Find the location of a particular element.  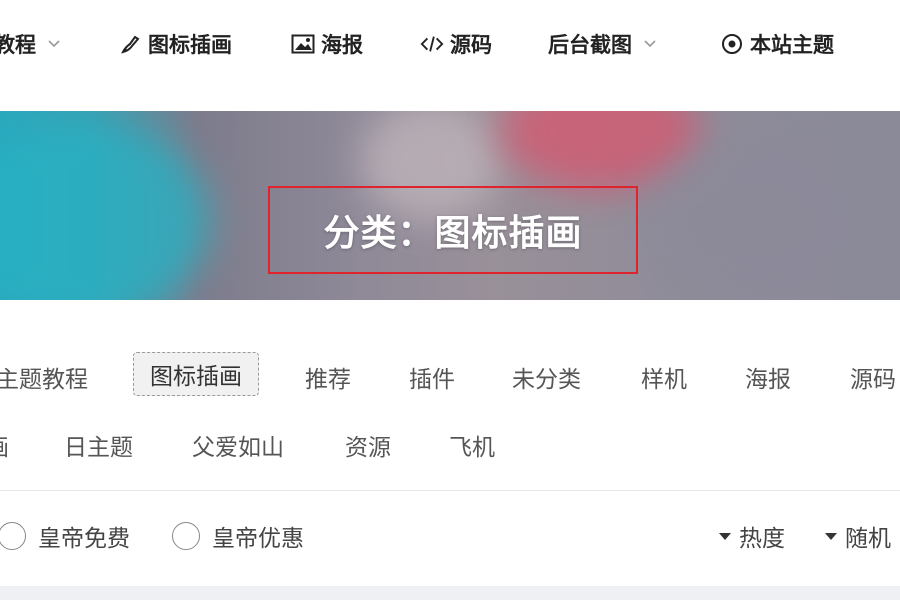

nav-item-icon-illustration: 图标插画 is located at coordinates (175, 44).